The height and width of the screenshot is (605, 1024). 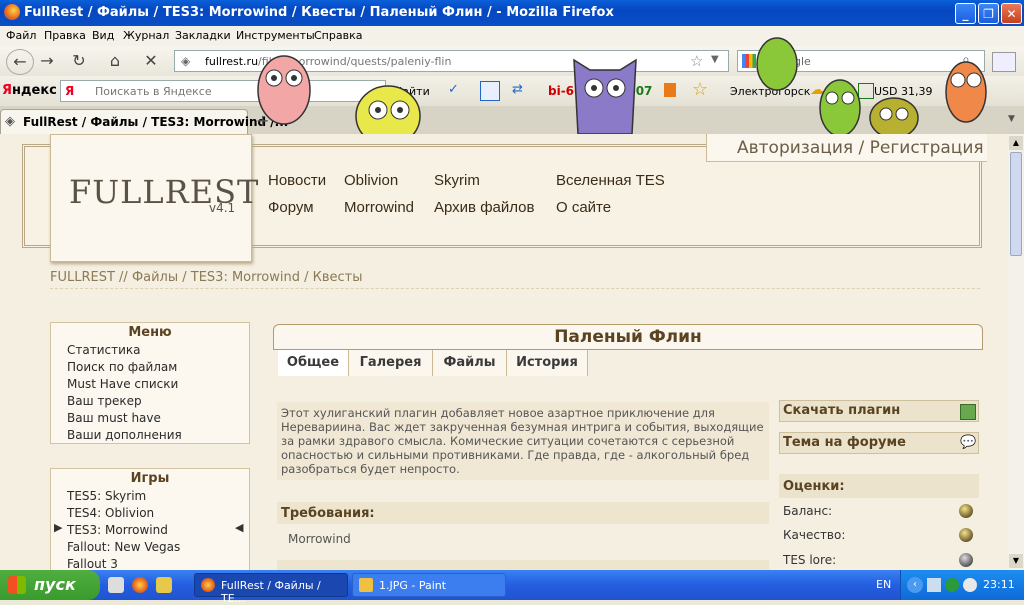 I want to click on tray-expand-icon: ‹, so click(x=915, y=585).